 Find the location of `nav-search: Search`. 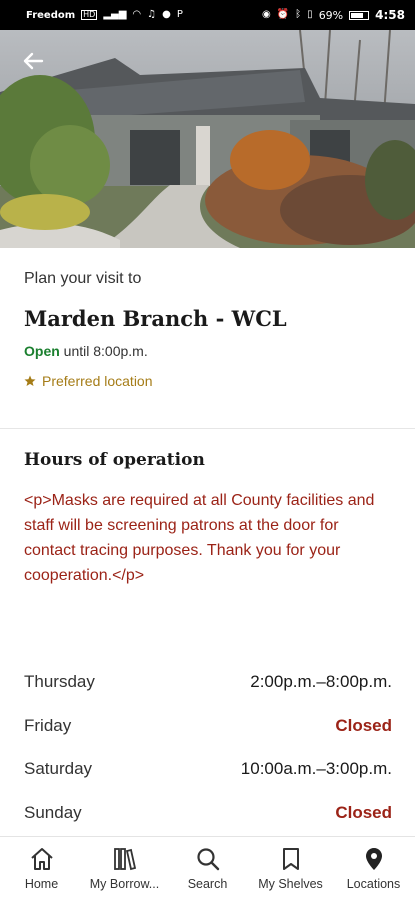

nav-search: Search is located at coordinates (207, 868).